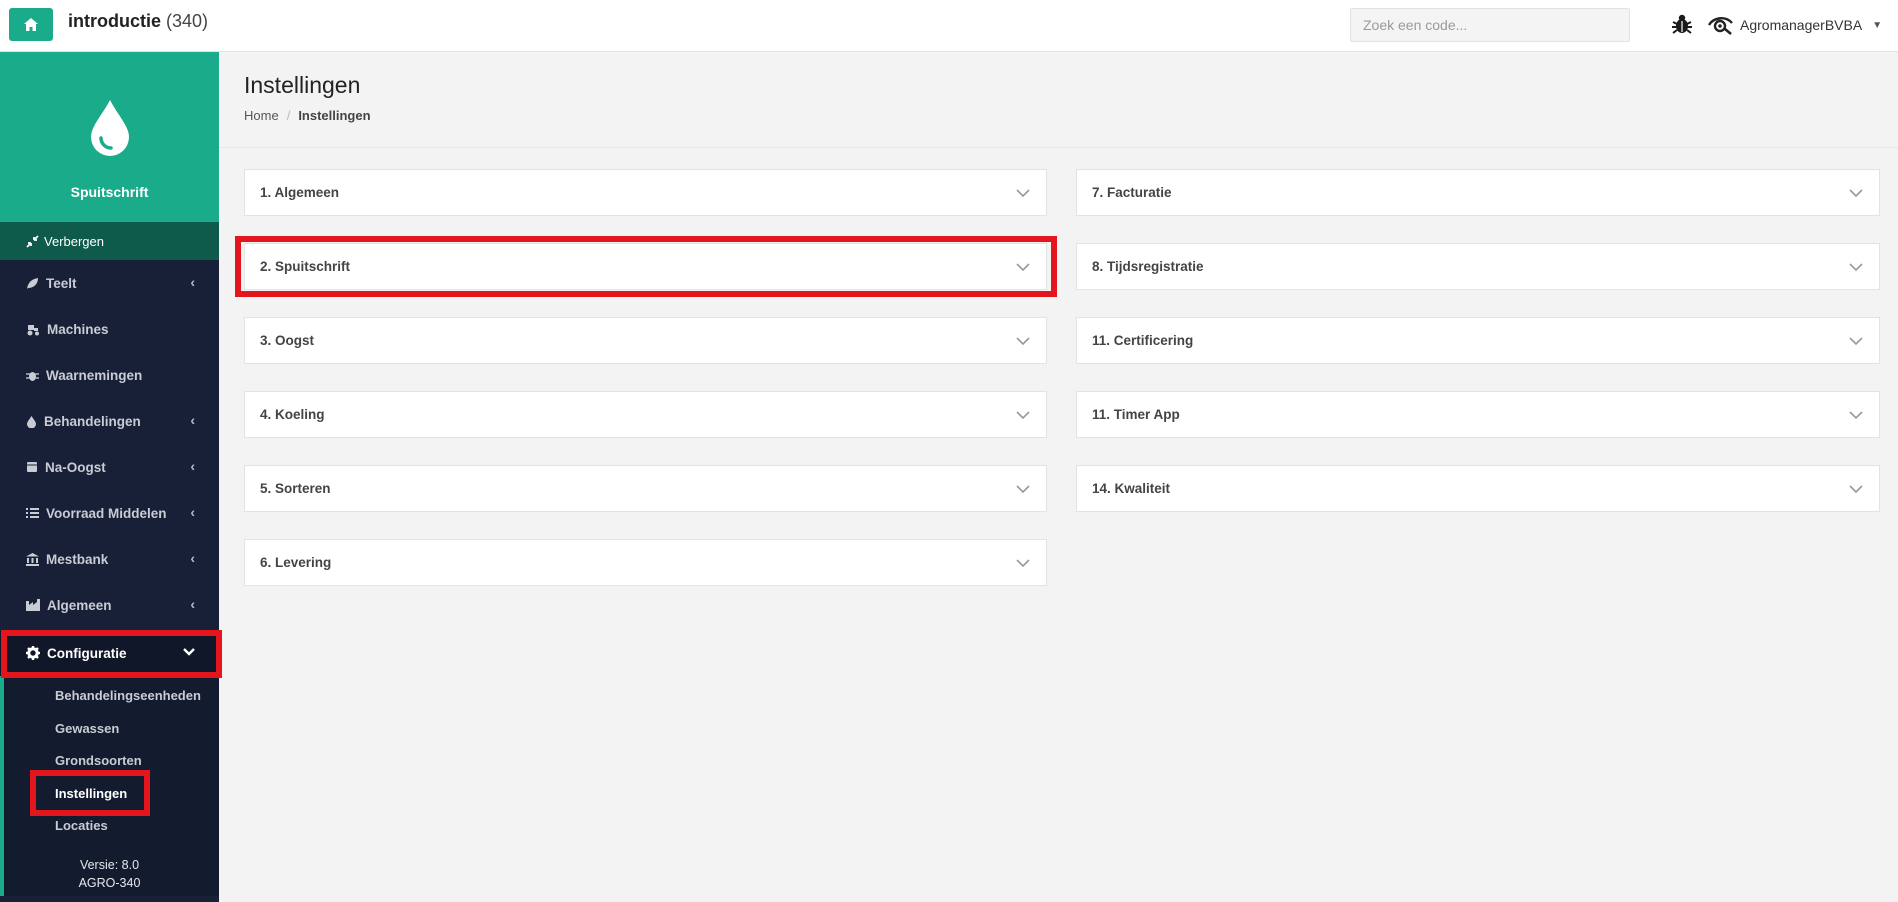  I want to click on sidebar-item-behandelingen: Behandelingen ‹, so click(109, 421).